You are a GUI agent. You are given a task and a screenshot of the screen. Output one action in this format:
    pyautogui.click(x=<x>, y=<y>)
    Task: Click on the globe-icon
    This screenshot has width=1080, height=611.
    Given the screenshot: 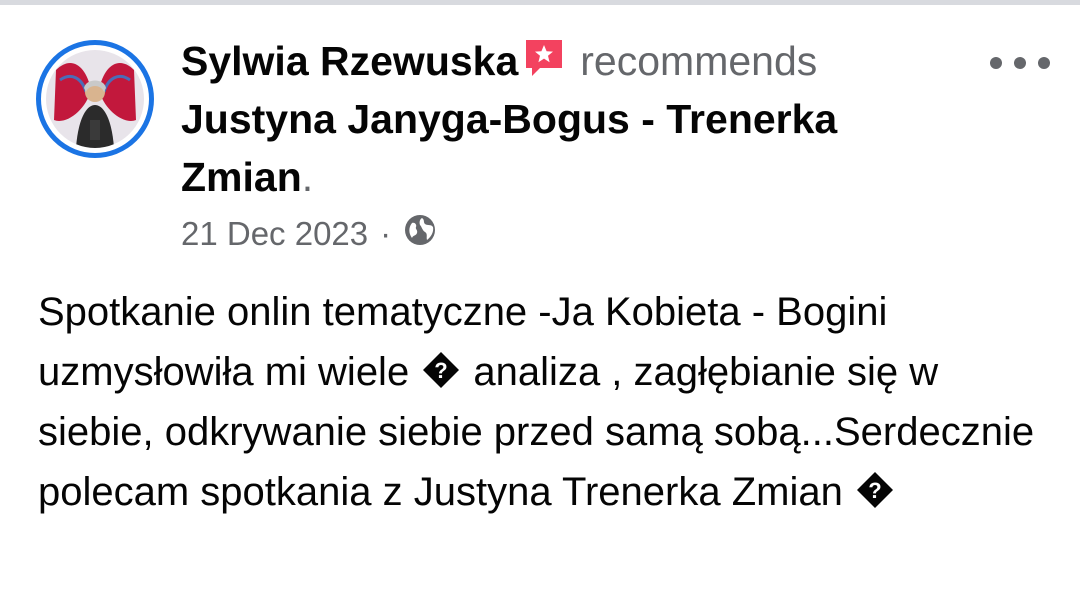 What is the action you would take?
    pyautogui.click(x=420, y=234)
    